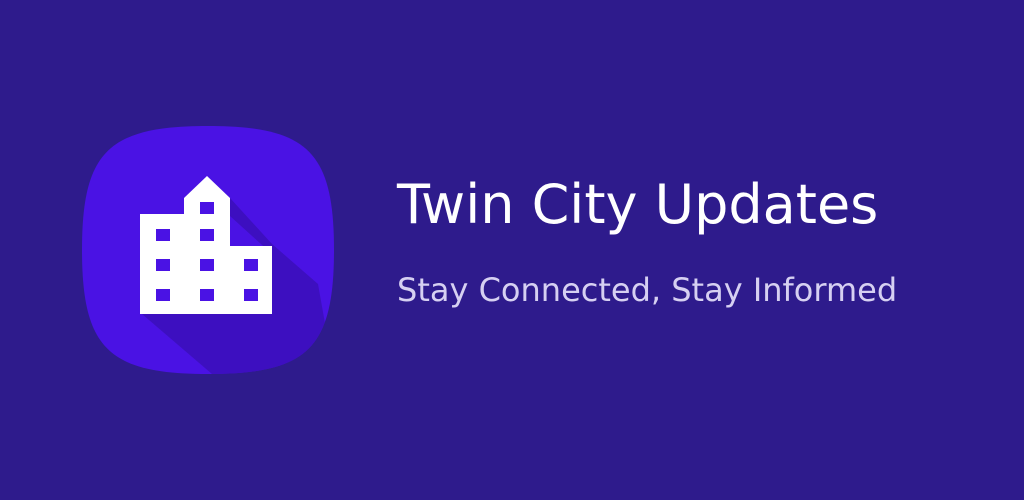 Image resolution: width=1024 pixels, height=500 pixels. I want to click on app-icon, so click(208, 250).